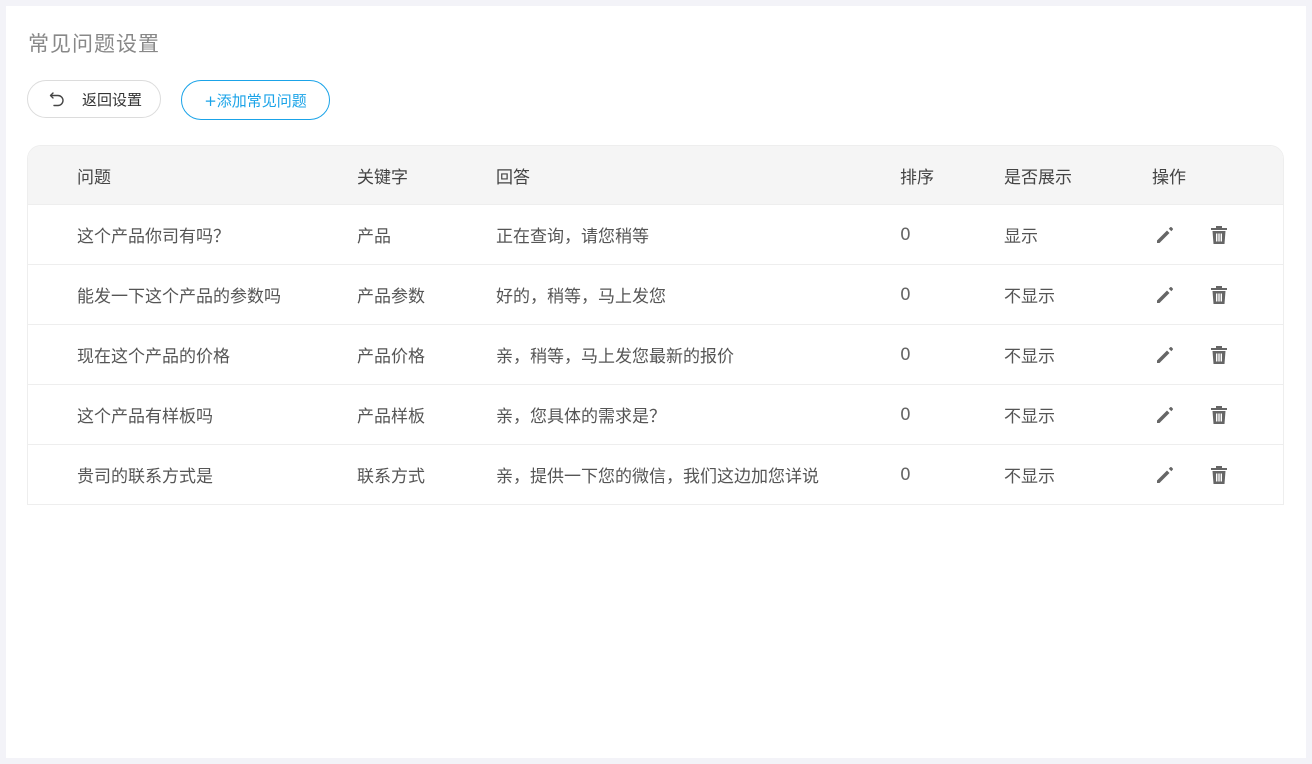 The image size is (1312, 764). I want to click on header-sort: 排序, so click(917, 177).